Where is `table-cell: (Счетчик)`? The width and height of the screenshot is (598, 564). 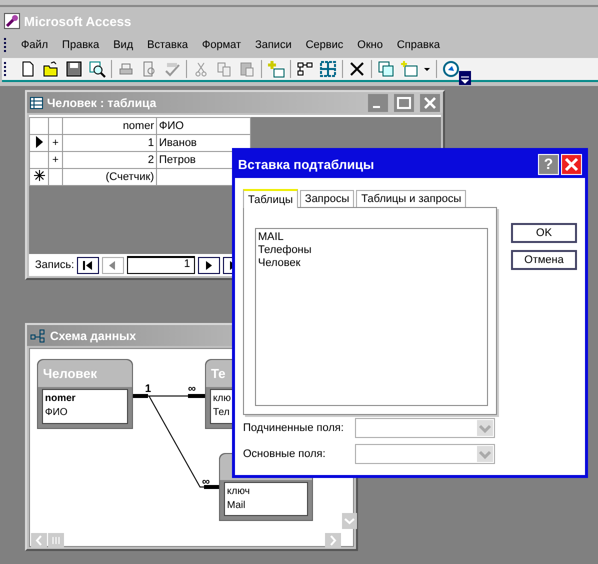
table-cell: (Счетчик) is located at coordinates (109, 177).